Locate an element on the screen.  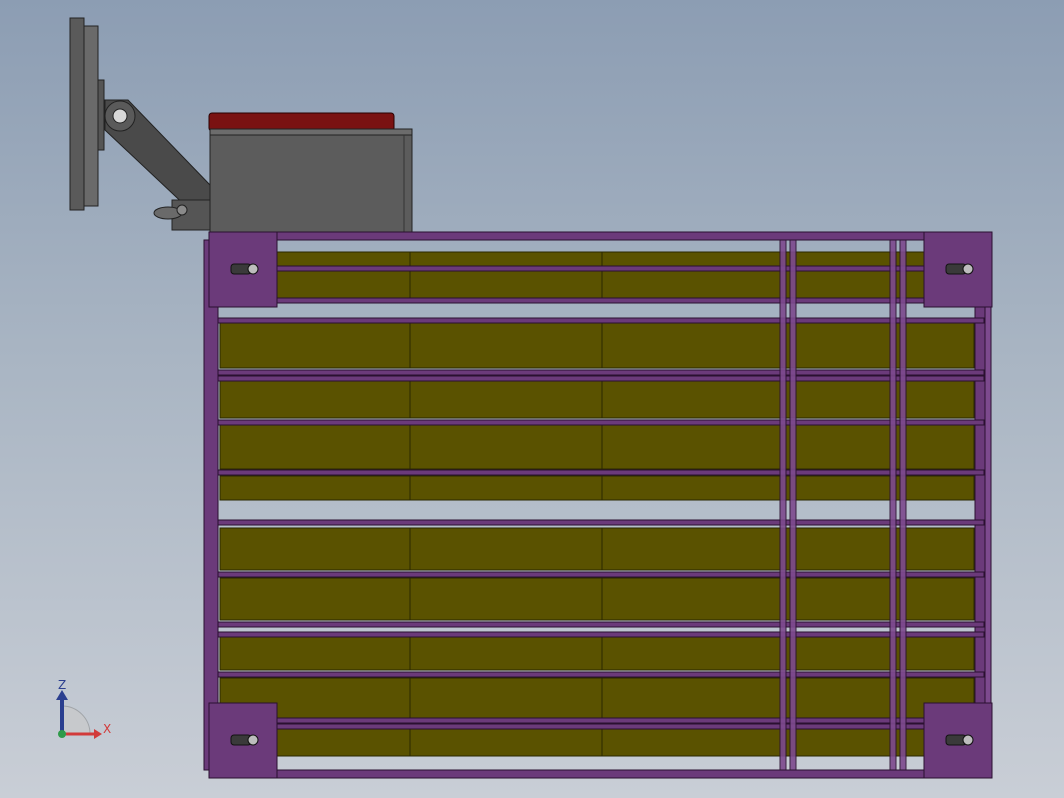
monitor-assembly is located at coordinates (140, 124).